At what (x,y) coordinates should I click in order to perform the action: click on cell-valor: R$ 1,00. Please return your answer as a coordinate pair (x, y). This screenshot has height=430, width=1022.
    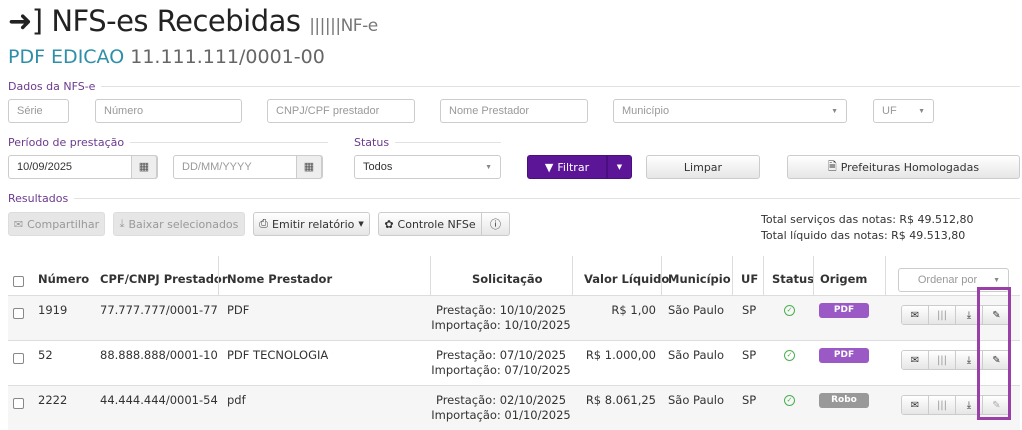
    Looking at the image, I should click on (633, 310).